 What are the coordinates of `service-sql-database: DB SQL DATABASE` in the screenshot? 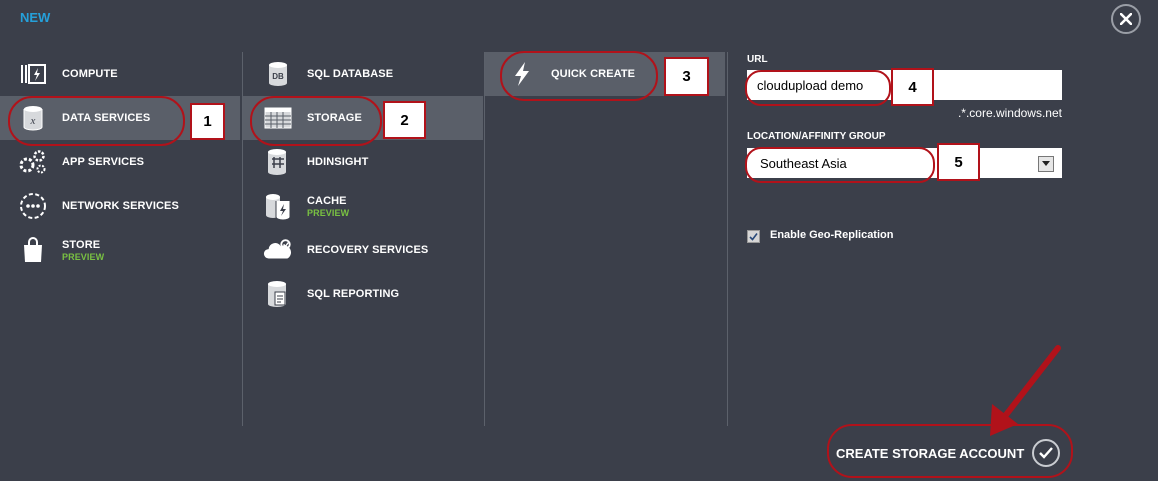 It's located at (363, 74).